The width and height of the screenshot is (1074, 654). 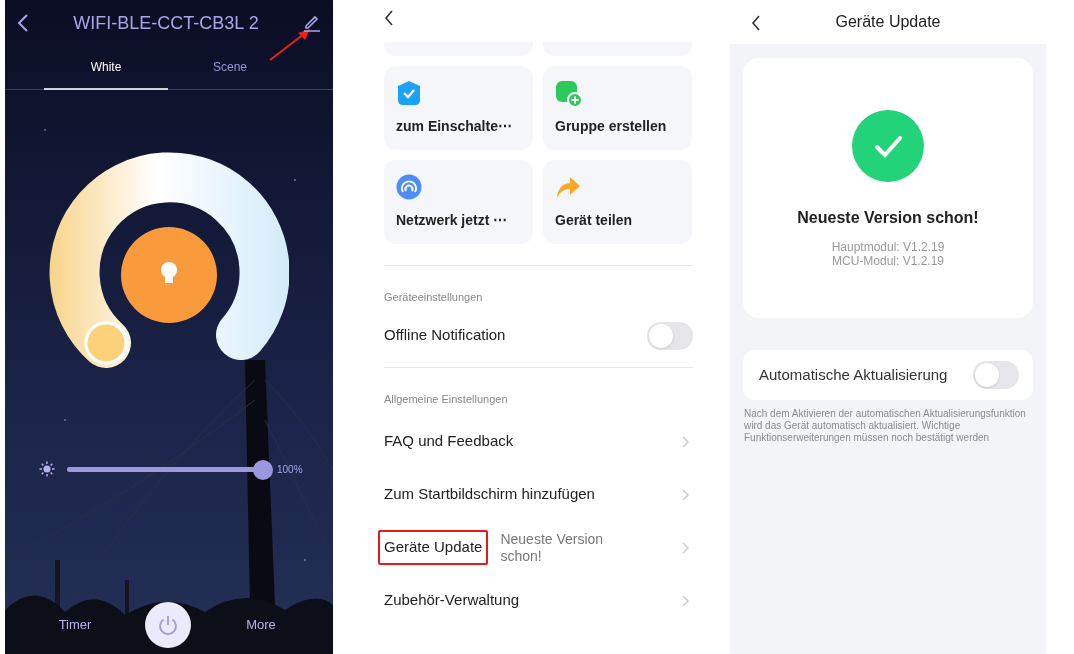 I want to click on add-group-icon, so click(x=569, y=94).